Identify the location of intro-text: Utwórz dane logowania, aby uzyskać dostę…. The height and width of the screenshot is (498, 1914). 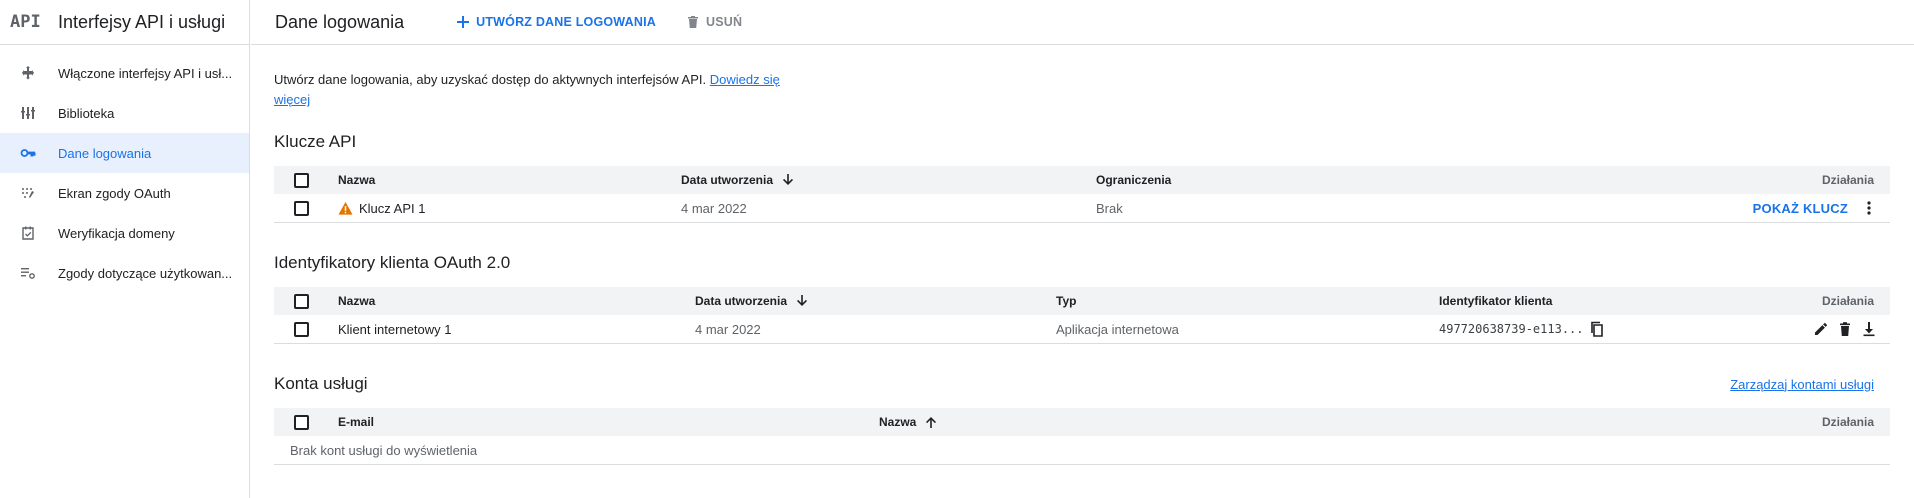
(534, 90).